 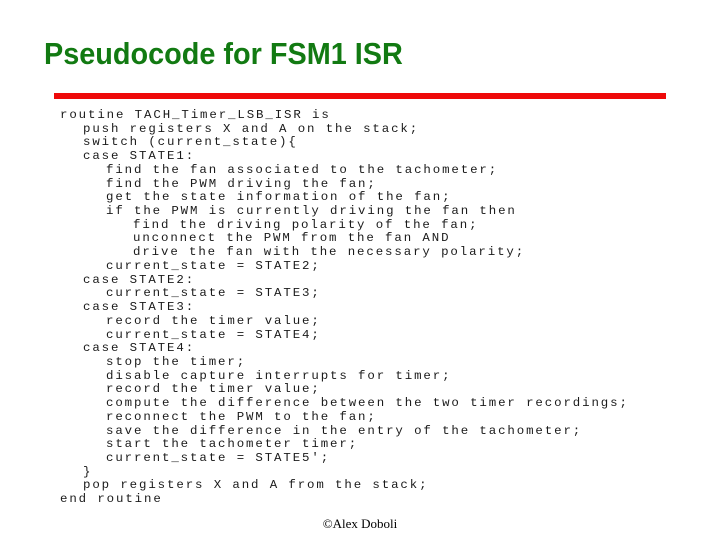 What do you see at coordinates (190, 142) in the screenshot?
I see `code-line: switch (current_state){` at bounding box center [190, 142].